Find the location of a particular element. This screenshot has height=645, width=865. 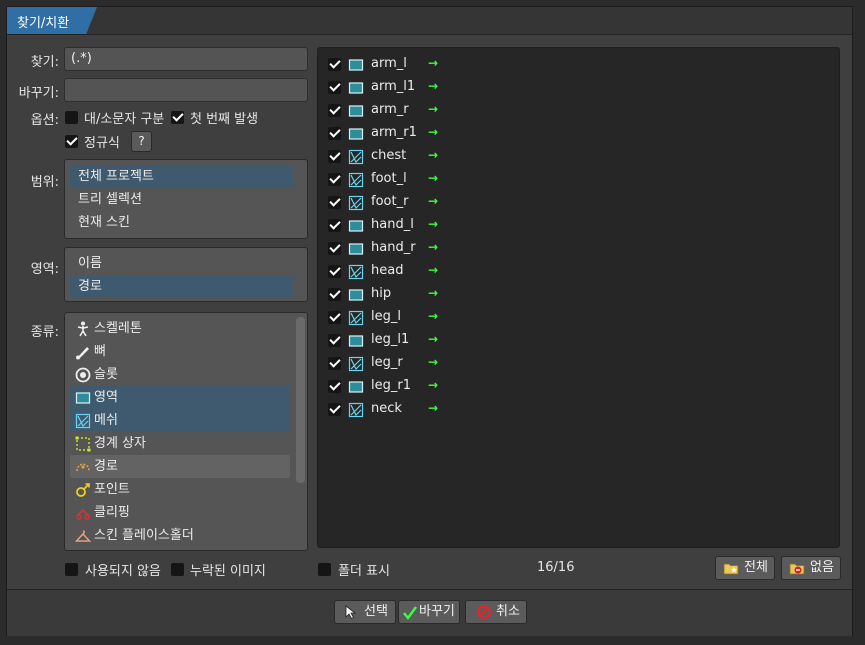

result-row: hip → is located at coordinates (388, 294).